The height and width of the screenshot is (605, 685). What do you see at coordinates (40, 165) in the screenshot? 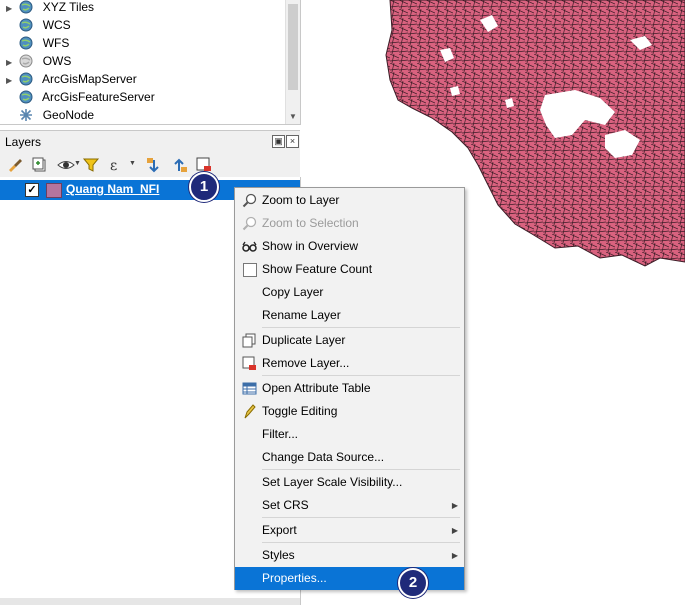
I see `add-group-icon` at bounding box center [40, 165].